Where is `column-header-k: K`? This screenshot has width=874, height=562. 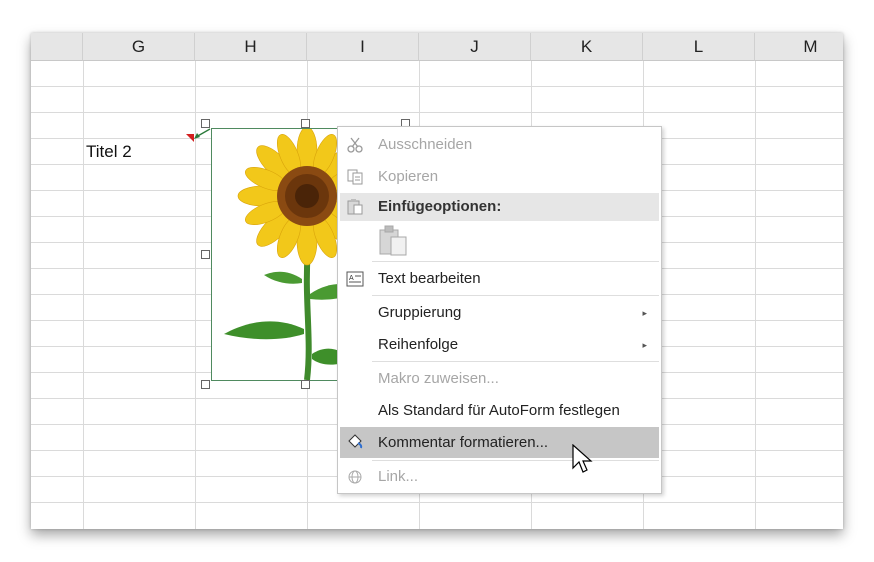
column-header-k: K is located at coordinates (587, 47).